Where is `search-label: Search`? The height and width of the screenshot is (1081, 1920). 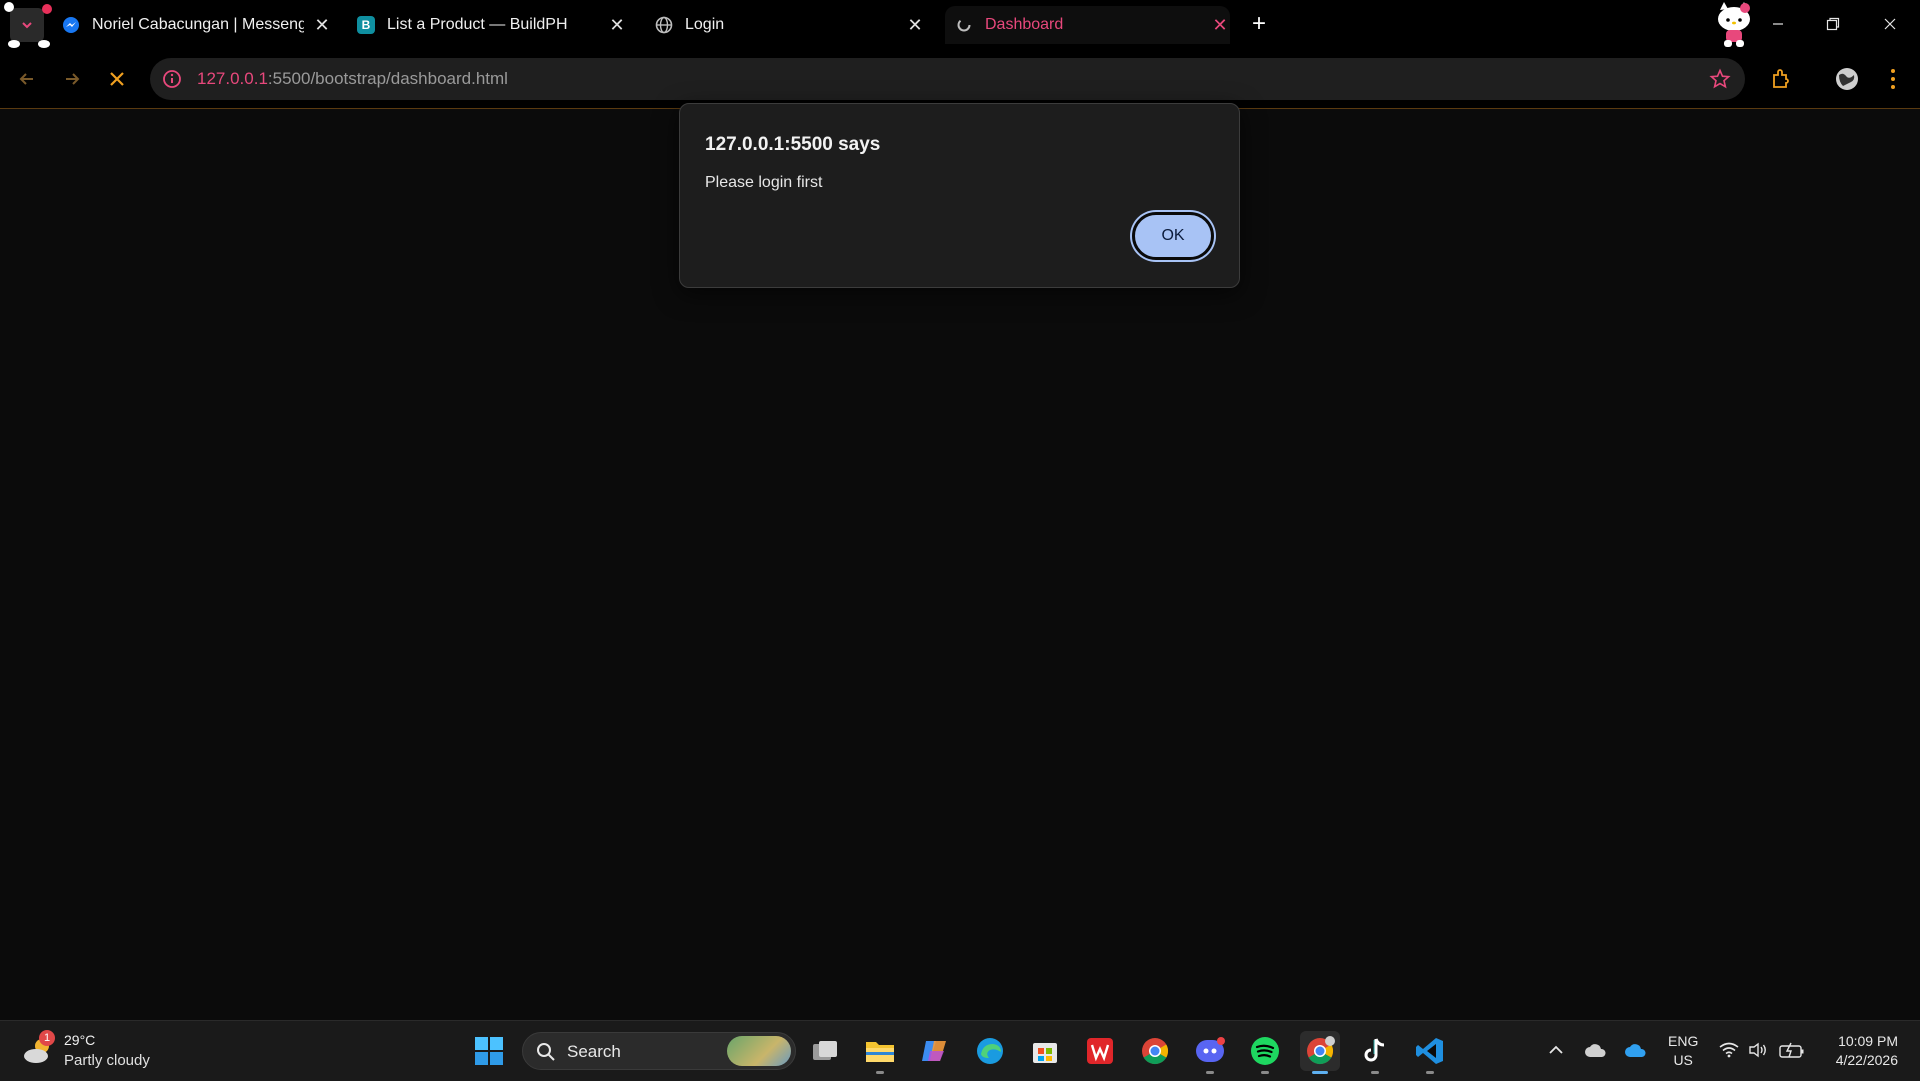
search-label: Search is located at coordinates (594, 1051).